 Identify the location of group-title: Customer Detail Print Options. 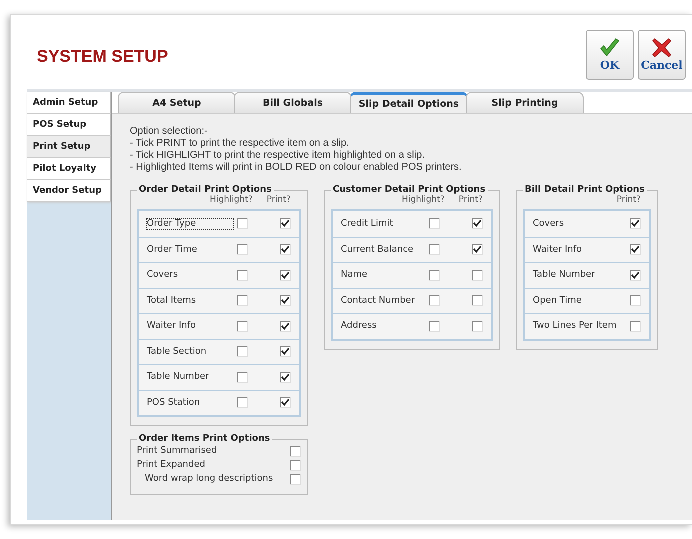
(409, 190).